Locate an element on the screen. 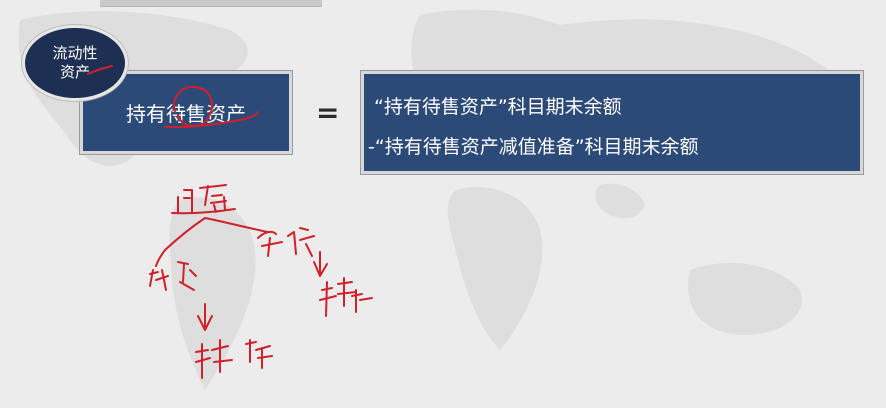 Image resolution: width=886 pixels, height=408 pixels. equals-sign: = is located at coordinates (328, 112).